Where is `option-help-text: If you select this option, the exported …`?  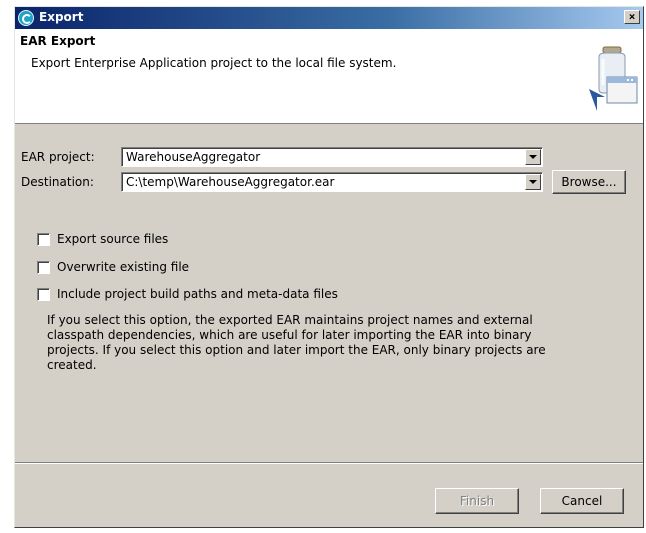 option-help-text: If you select this option, the exported … is located at coordinates (296, 342).